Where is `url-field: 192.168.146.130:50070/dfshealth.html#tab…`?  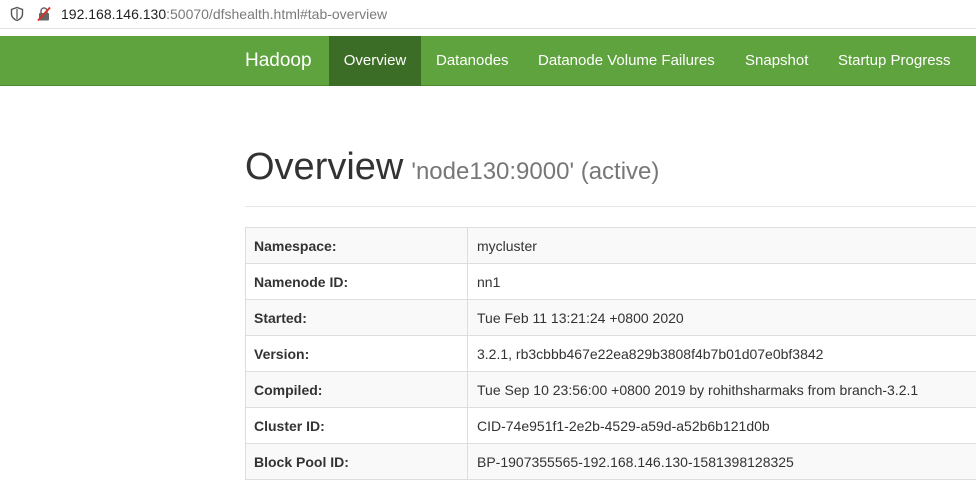
url-field: 192.168.146.130:50070/dfshealth.html#tab… is located at coordinates (224, 14).